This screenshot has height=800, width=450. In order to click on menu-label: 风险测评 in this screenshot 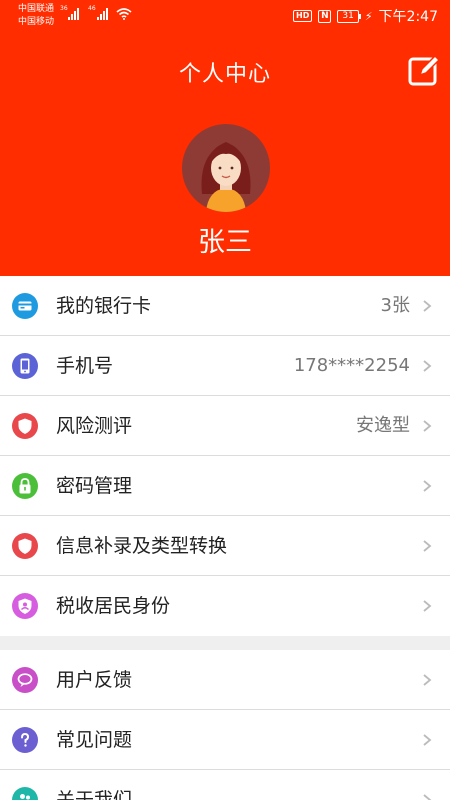, I will do `click(94, 426)`.